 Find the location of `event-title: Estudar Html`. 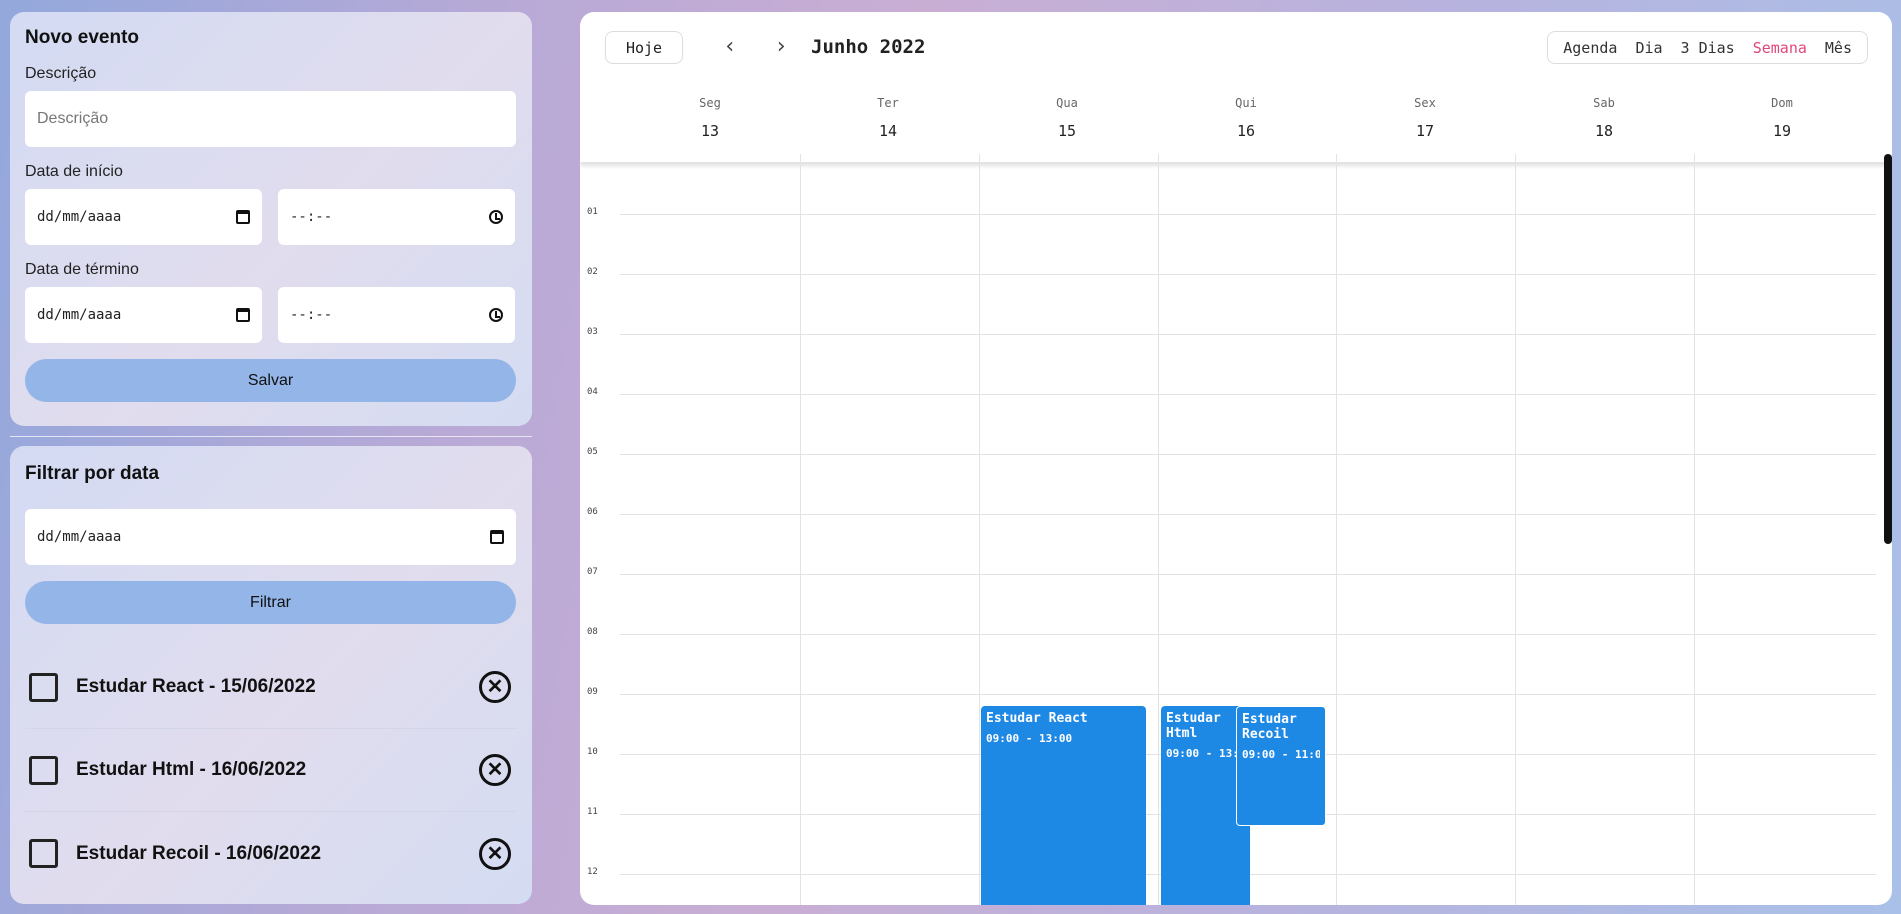

event-title: Estudar Html is located at coordinates (1193, 726).